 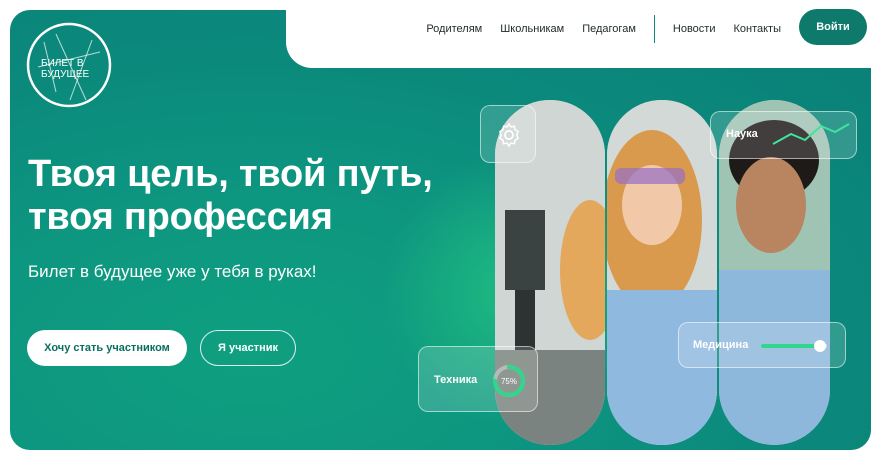 What do you see at coordinates (454, 29) in the screenshot?
I see `nav-parents: Родителям` at bounding box center [454, 29].